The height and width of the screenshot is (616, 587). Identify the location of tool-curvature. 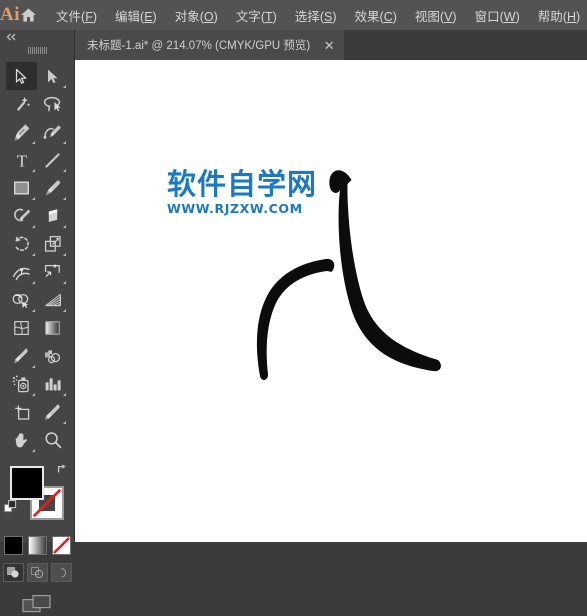
(52, 132).